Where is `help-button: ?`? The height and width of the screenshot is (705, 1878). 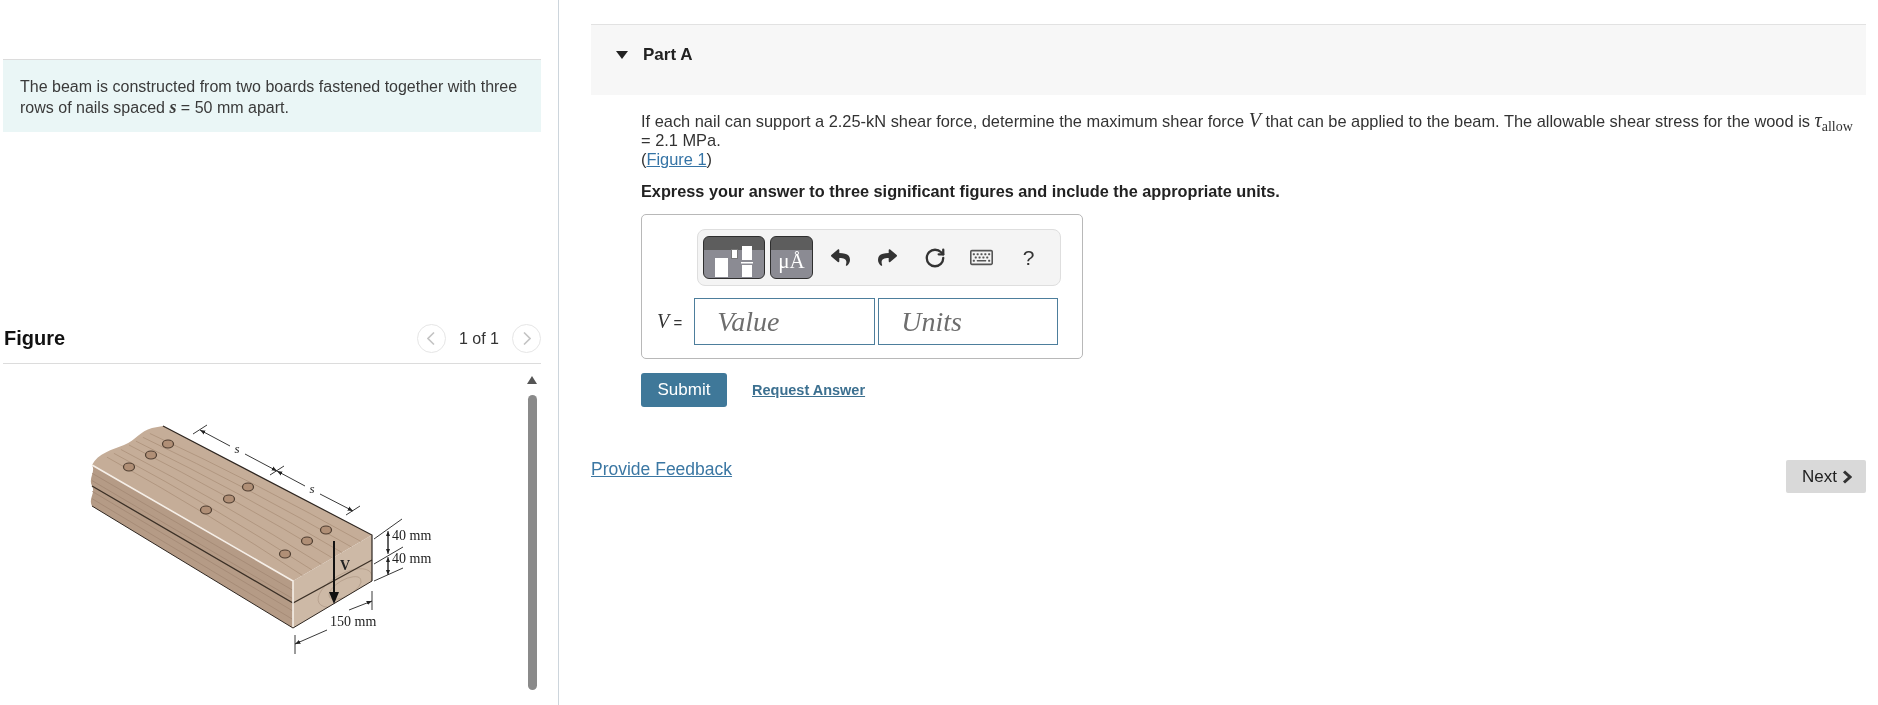
help-button: ? is located at coordinates (1028, 257).